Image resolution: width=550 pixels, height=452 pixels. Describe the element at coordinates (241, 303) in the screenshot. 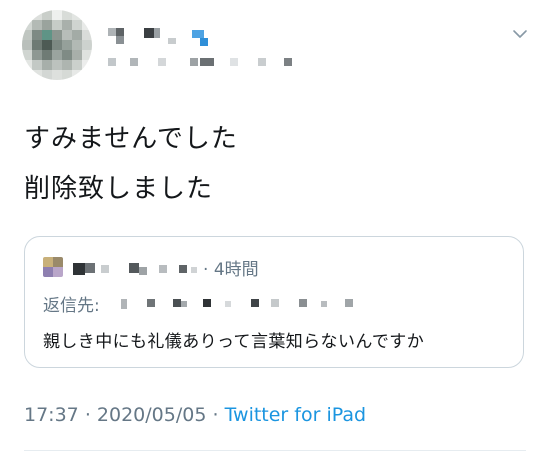

I see `reply-to-handles` at that location.